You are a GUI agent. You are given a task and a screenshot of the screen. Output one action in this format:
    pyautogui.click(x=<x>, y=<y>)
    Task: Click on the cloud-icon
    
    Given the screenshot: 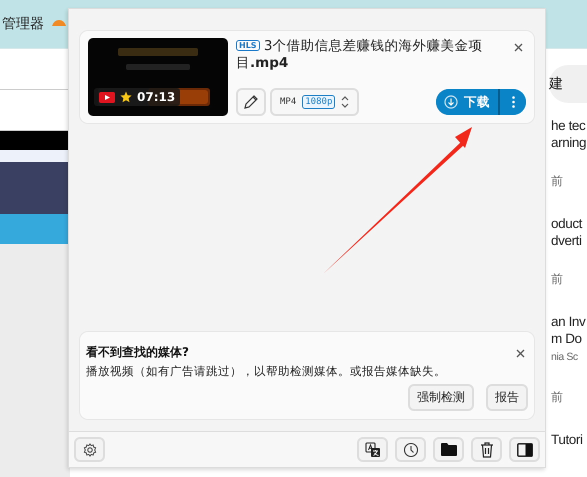 What is the action you would take?
    pyautogui.click(x=59, y=22)
    